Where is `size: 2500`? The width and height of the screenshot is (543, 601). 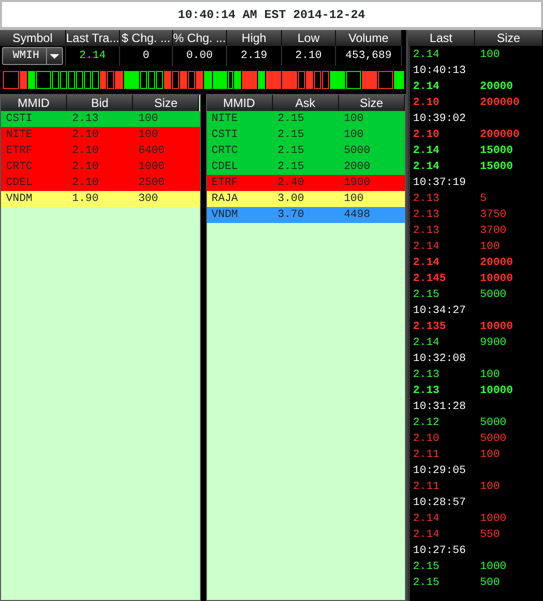
size: 2500 is located at coordinates (151, 183).